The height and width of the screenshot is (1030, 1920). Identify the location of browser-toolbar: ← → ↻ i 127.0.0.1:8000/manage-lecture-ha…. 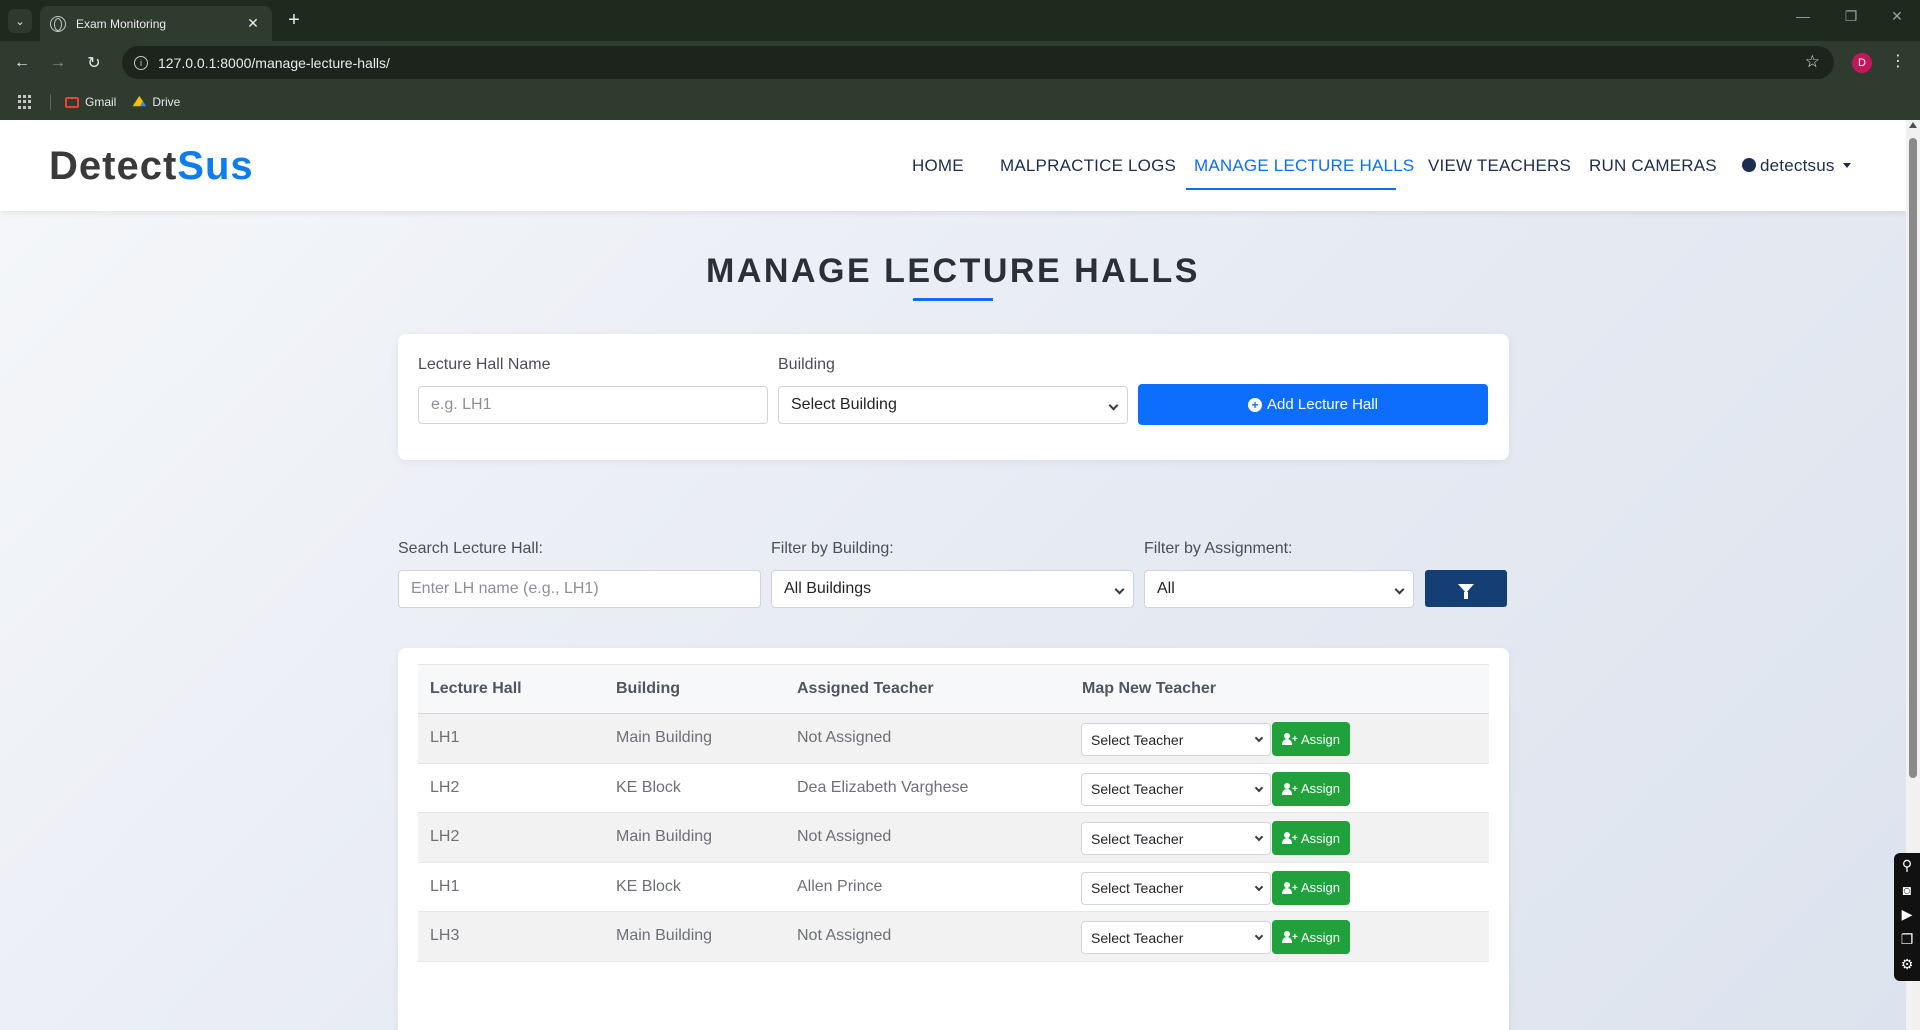
(960, 62).